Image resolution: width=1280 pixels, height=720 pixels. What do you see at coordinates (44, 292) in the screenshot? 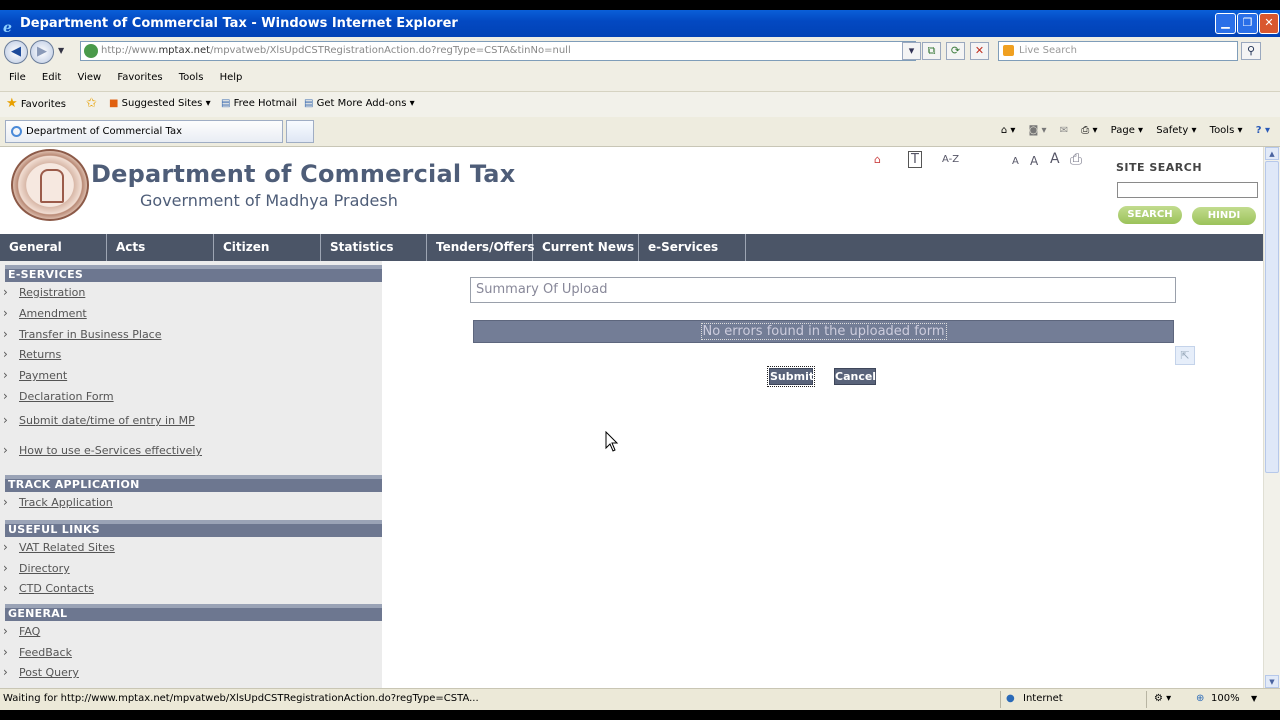
I see `sidebar-link-registration: Registration` at bounding box center [44, 292].